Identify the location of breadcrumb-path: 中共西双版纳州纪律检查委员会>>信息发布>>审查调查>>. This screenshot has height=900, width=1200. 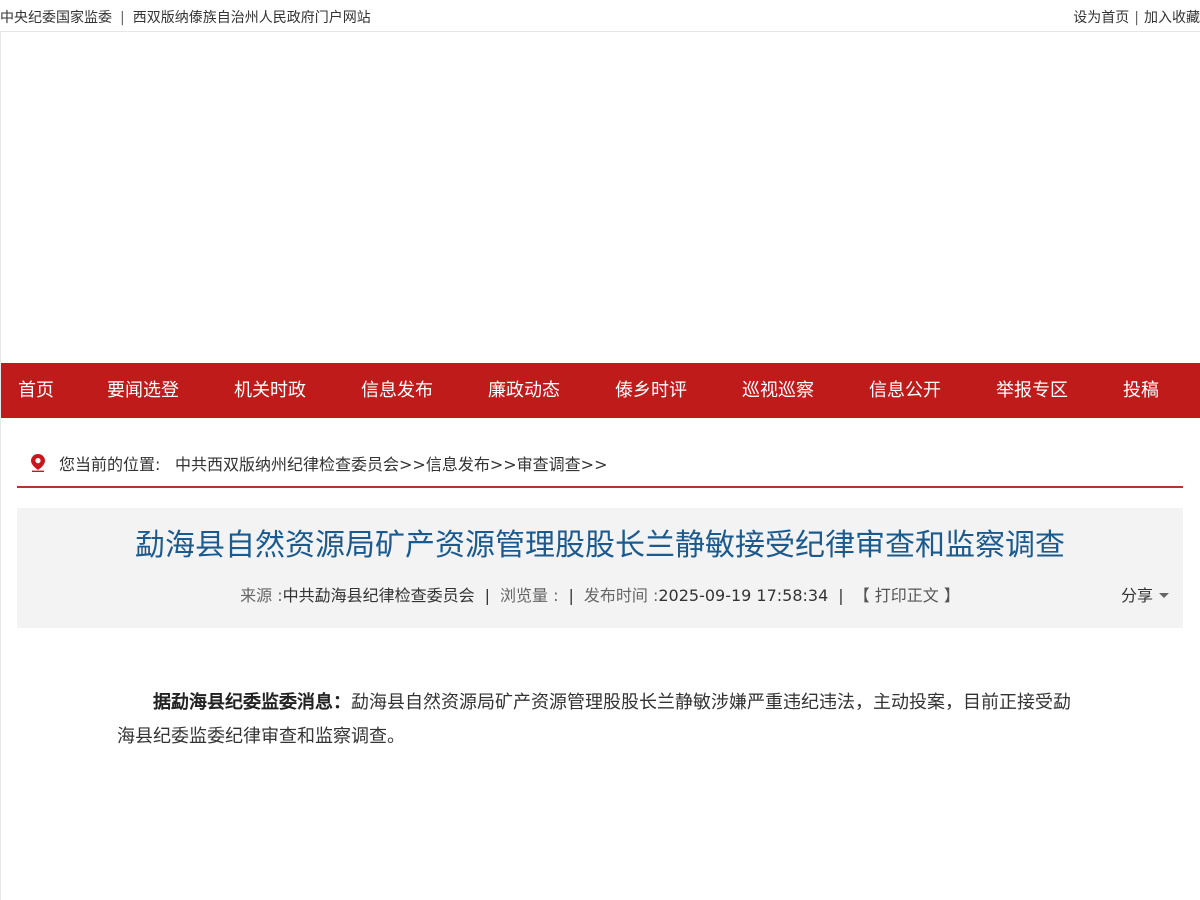
(391, 463).